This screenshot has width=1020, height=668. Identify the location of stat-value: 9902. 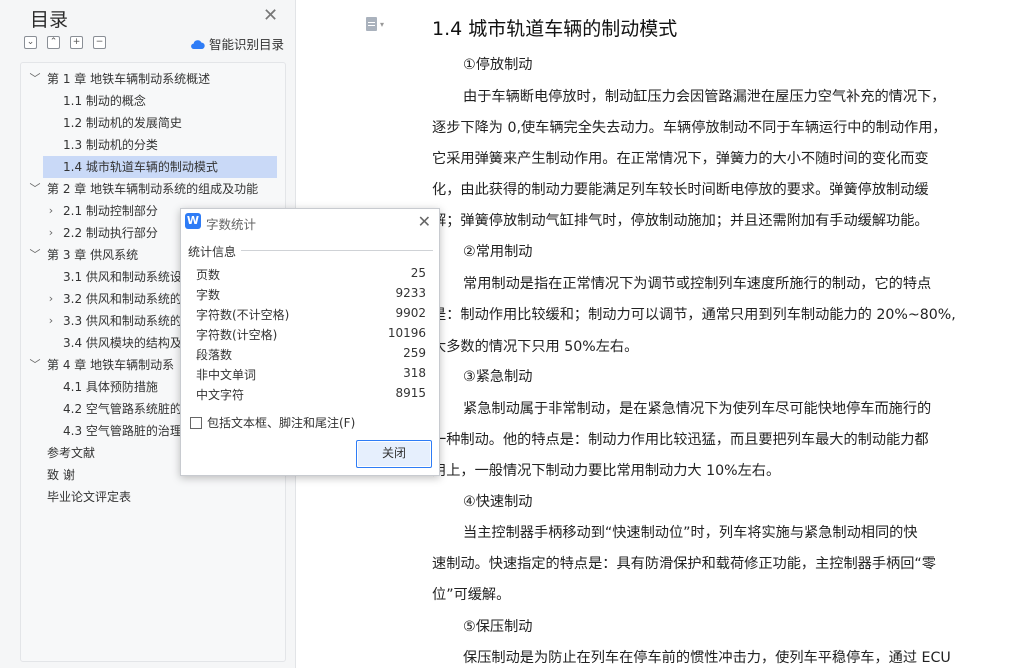
(410, 313).